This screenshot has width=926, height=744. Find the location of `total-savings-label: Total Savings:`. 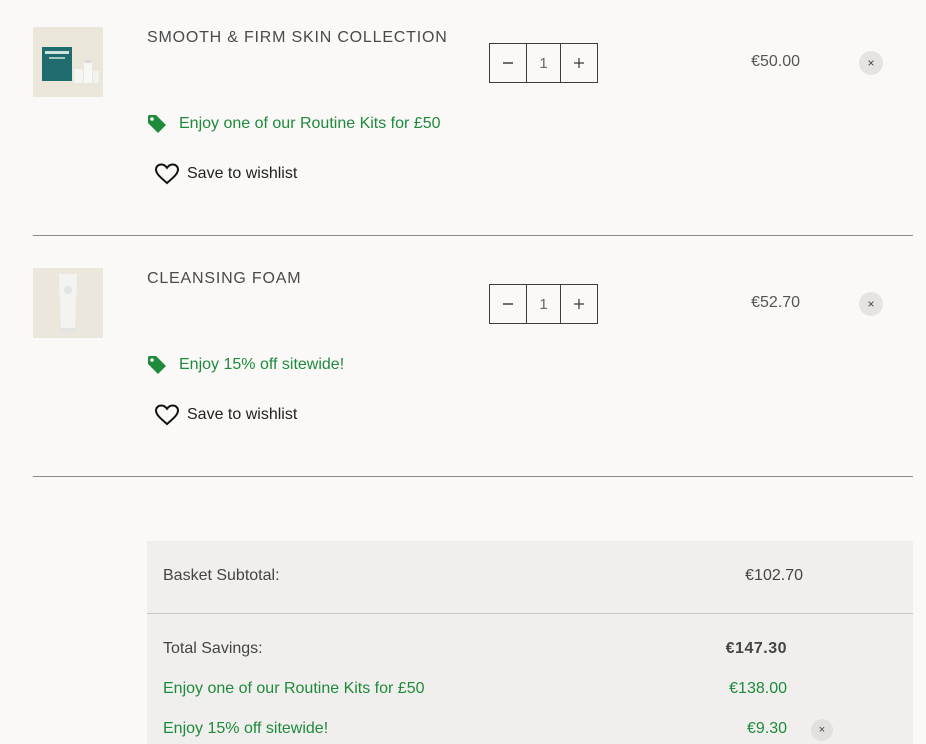

total-savings-label: Total Savings: is located at coordinates (213, 648).